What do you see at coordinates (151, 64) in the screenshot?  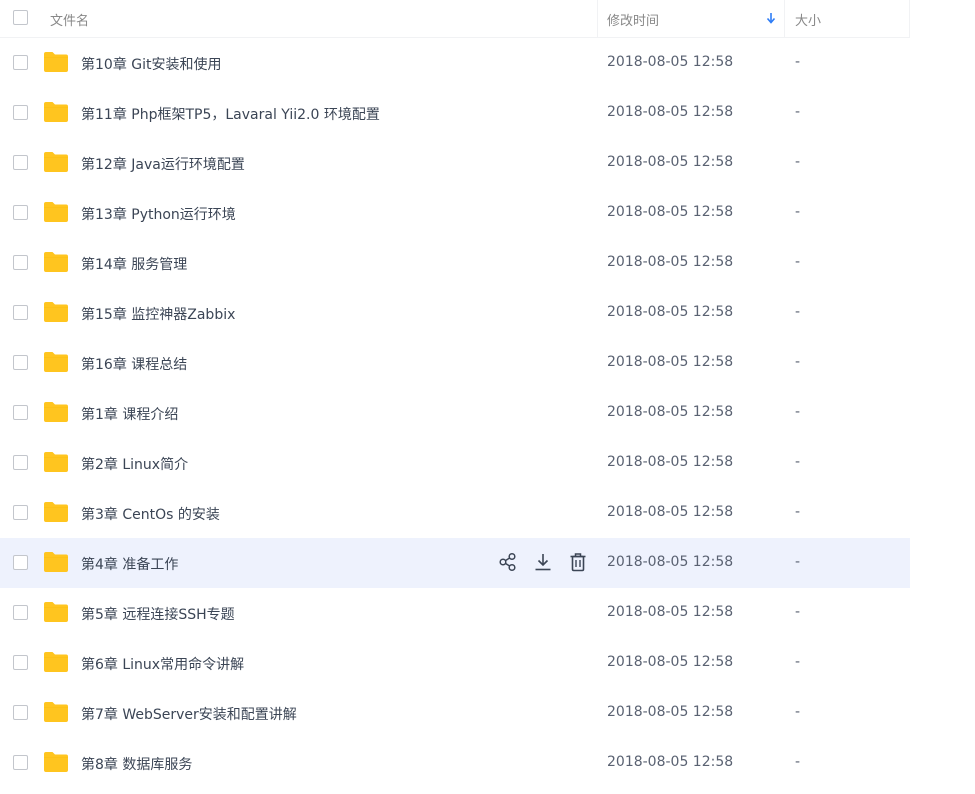 I see `file-name: 第10章 Git安装和使用` at bounding box center [151, 64].